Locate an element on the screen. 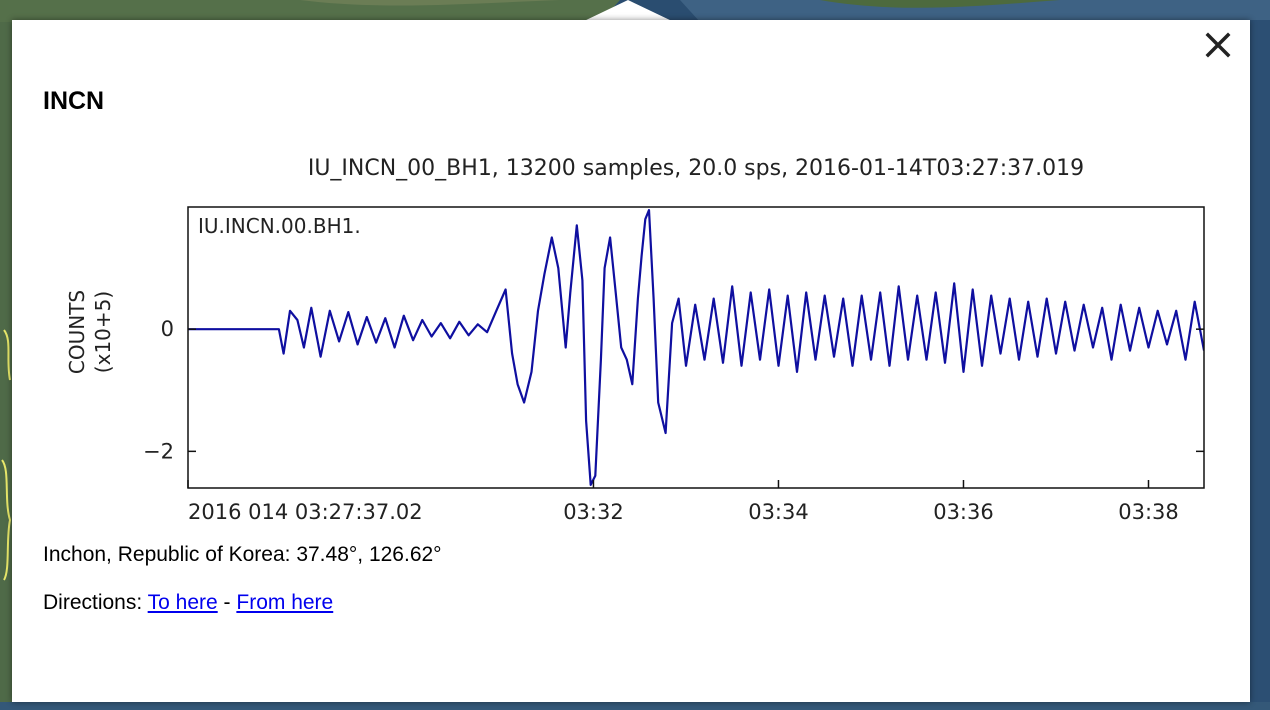  directions-line: Directions: To here - From here is located at coordinates (188, 603).